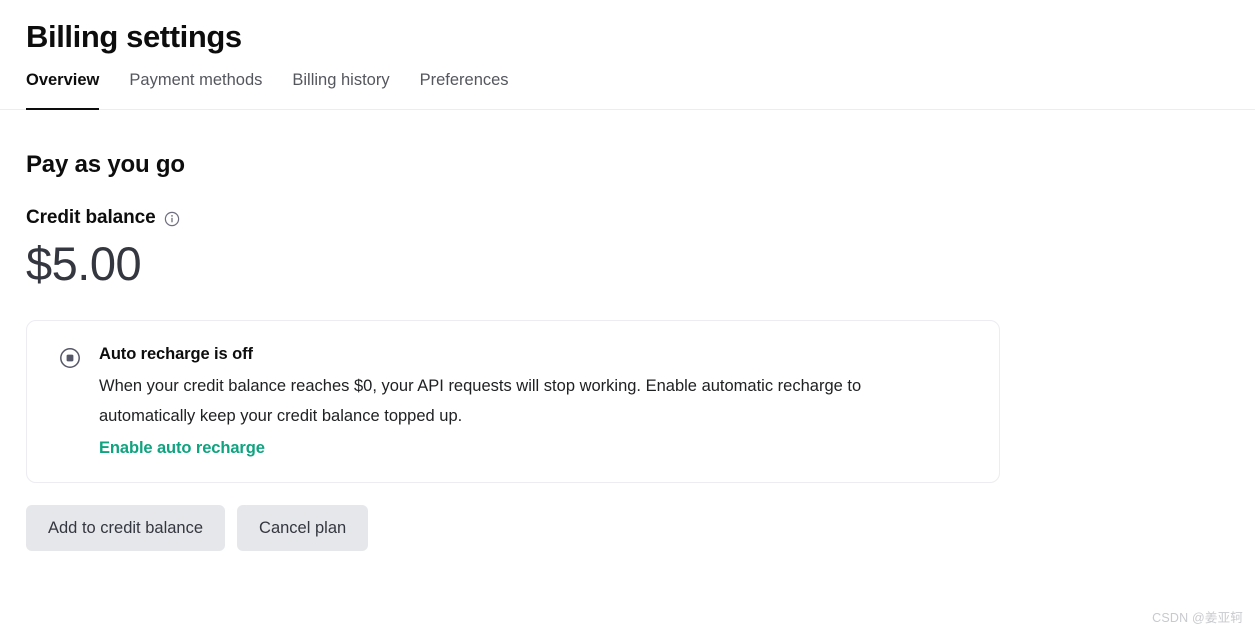  What do you see at coordinates (105, 164) in the screenshot?
I see `section-title-pay-as-you-go: Pay as you go` at bounding box center [105, 164].